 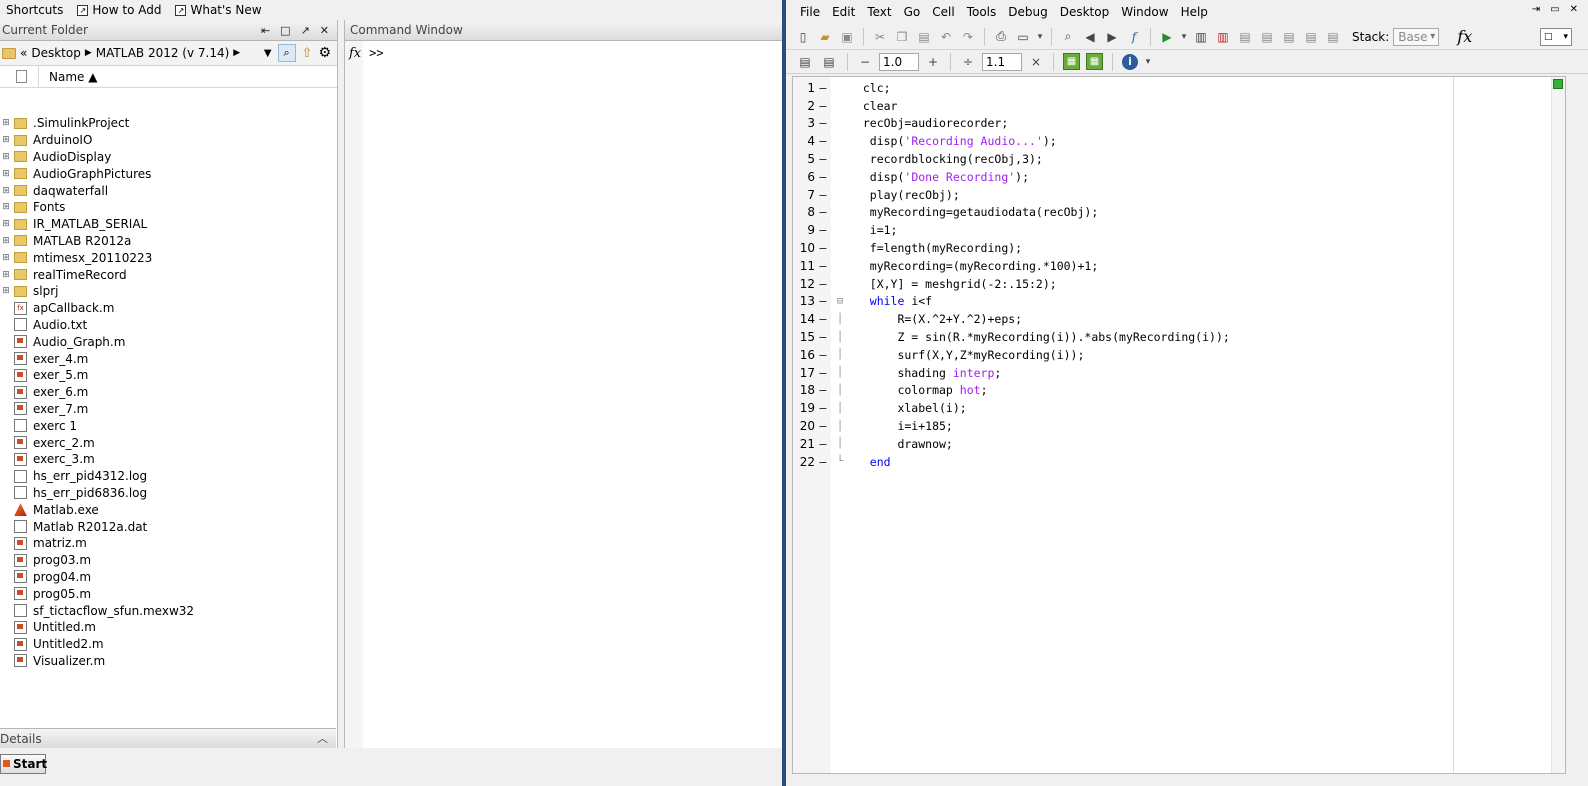 I want to click on folder-row: ⊞ AudioGraphPictures, so click(x=168, y=173).